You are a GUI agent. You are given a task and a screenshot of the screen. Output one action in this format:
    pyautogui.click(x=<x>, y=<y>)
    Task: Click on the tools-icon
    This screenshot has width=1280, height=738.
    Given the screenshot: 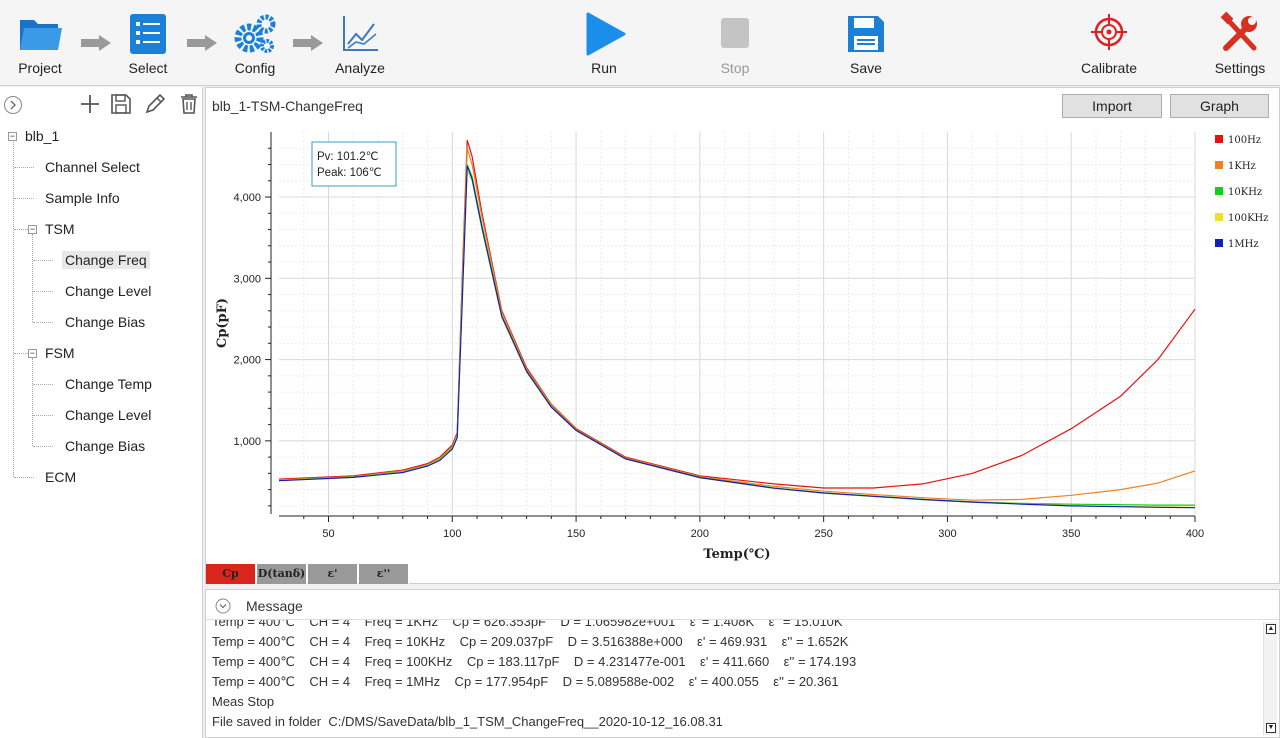 What is the action you would take?
    pyautogui.click(x=1238, y=31)
    